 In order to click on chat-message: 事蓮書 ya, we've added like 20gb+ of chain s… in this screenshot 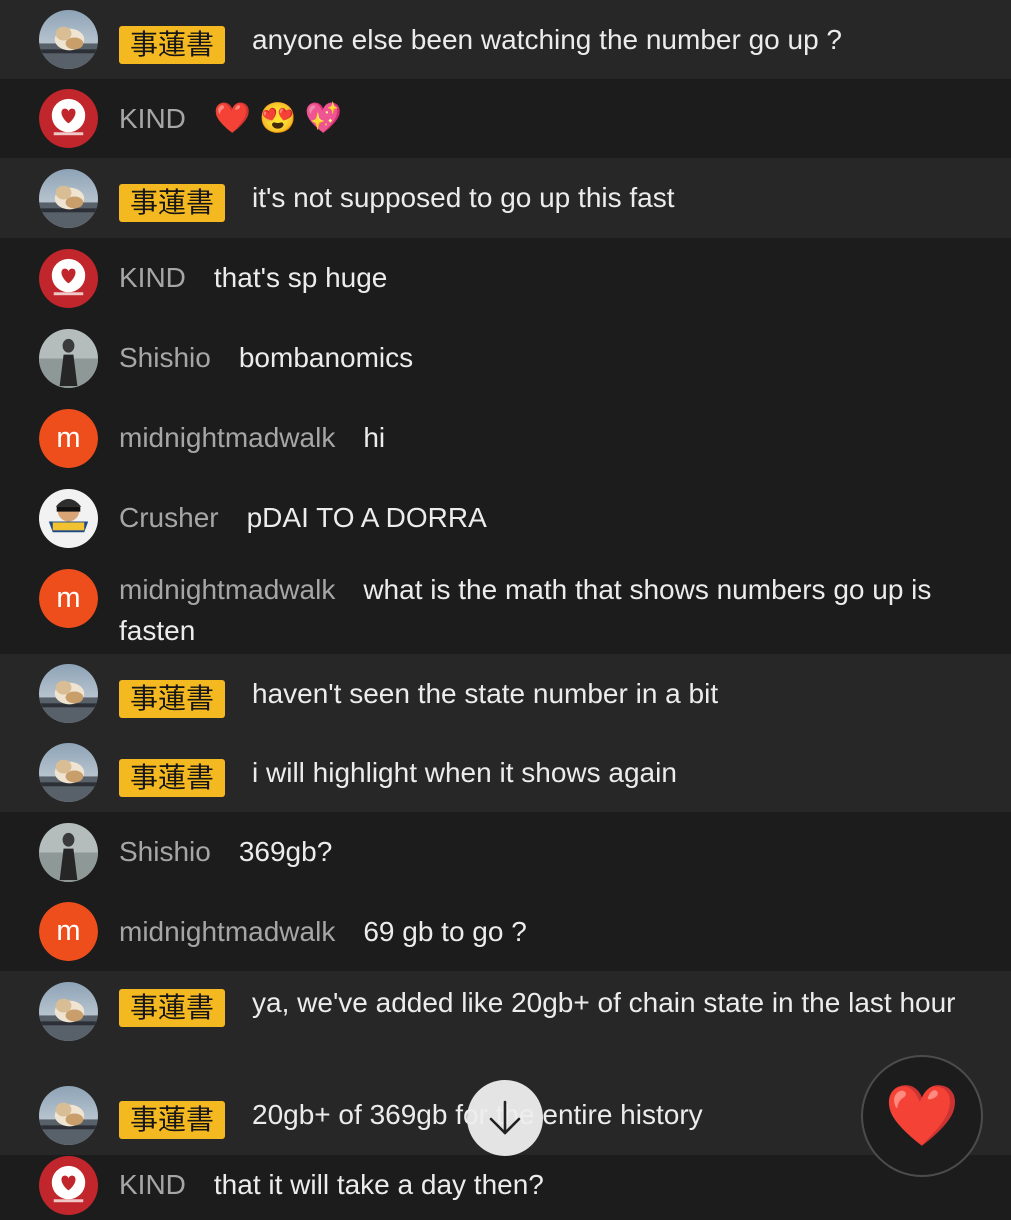, I will do `click(505, 1023)`.